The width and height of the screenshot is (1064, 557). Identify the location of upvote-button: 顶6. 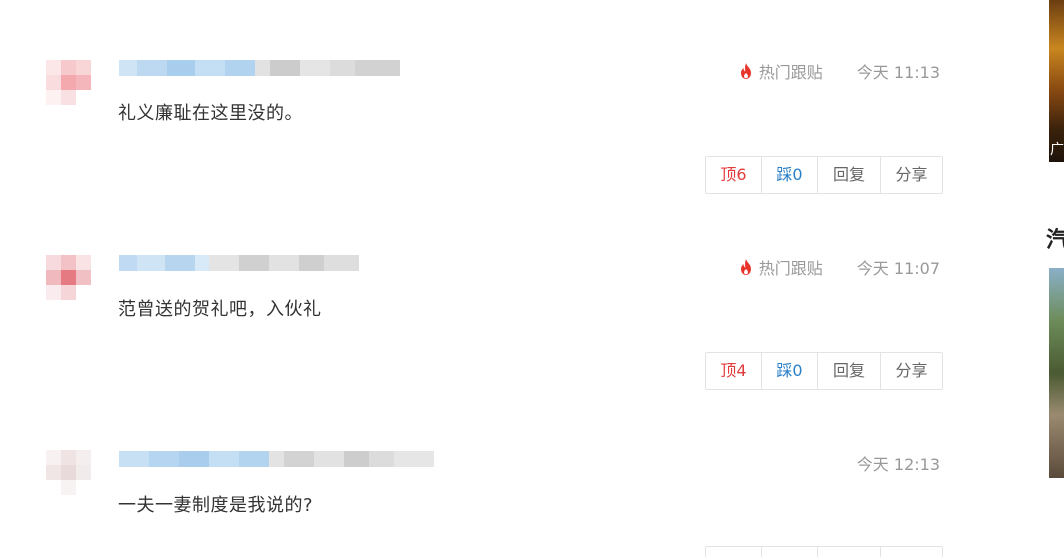
(734, 175).